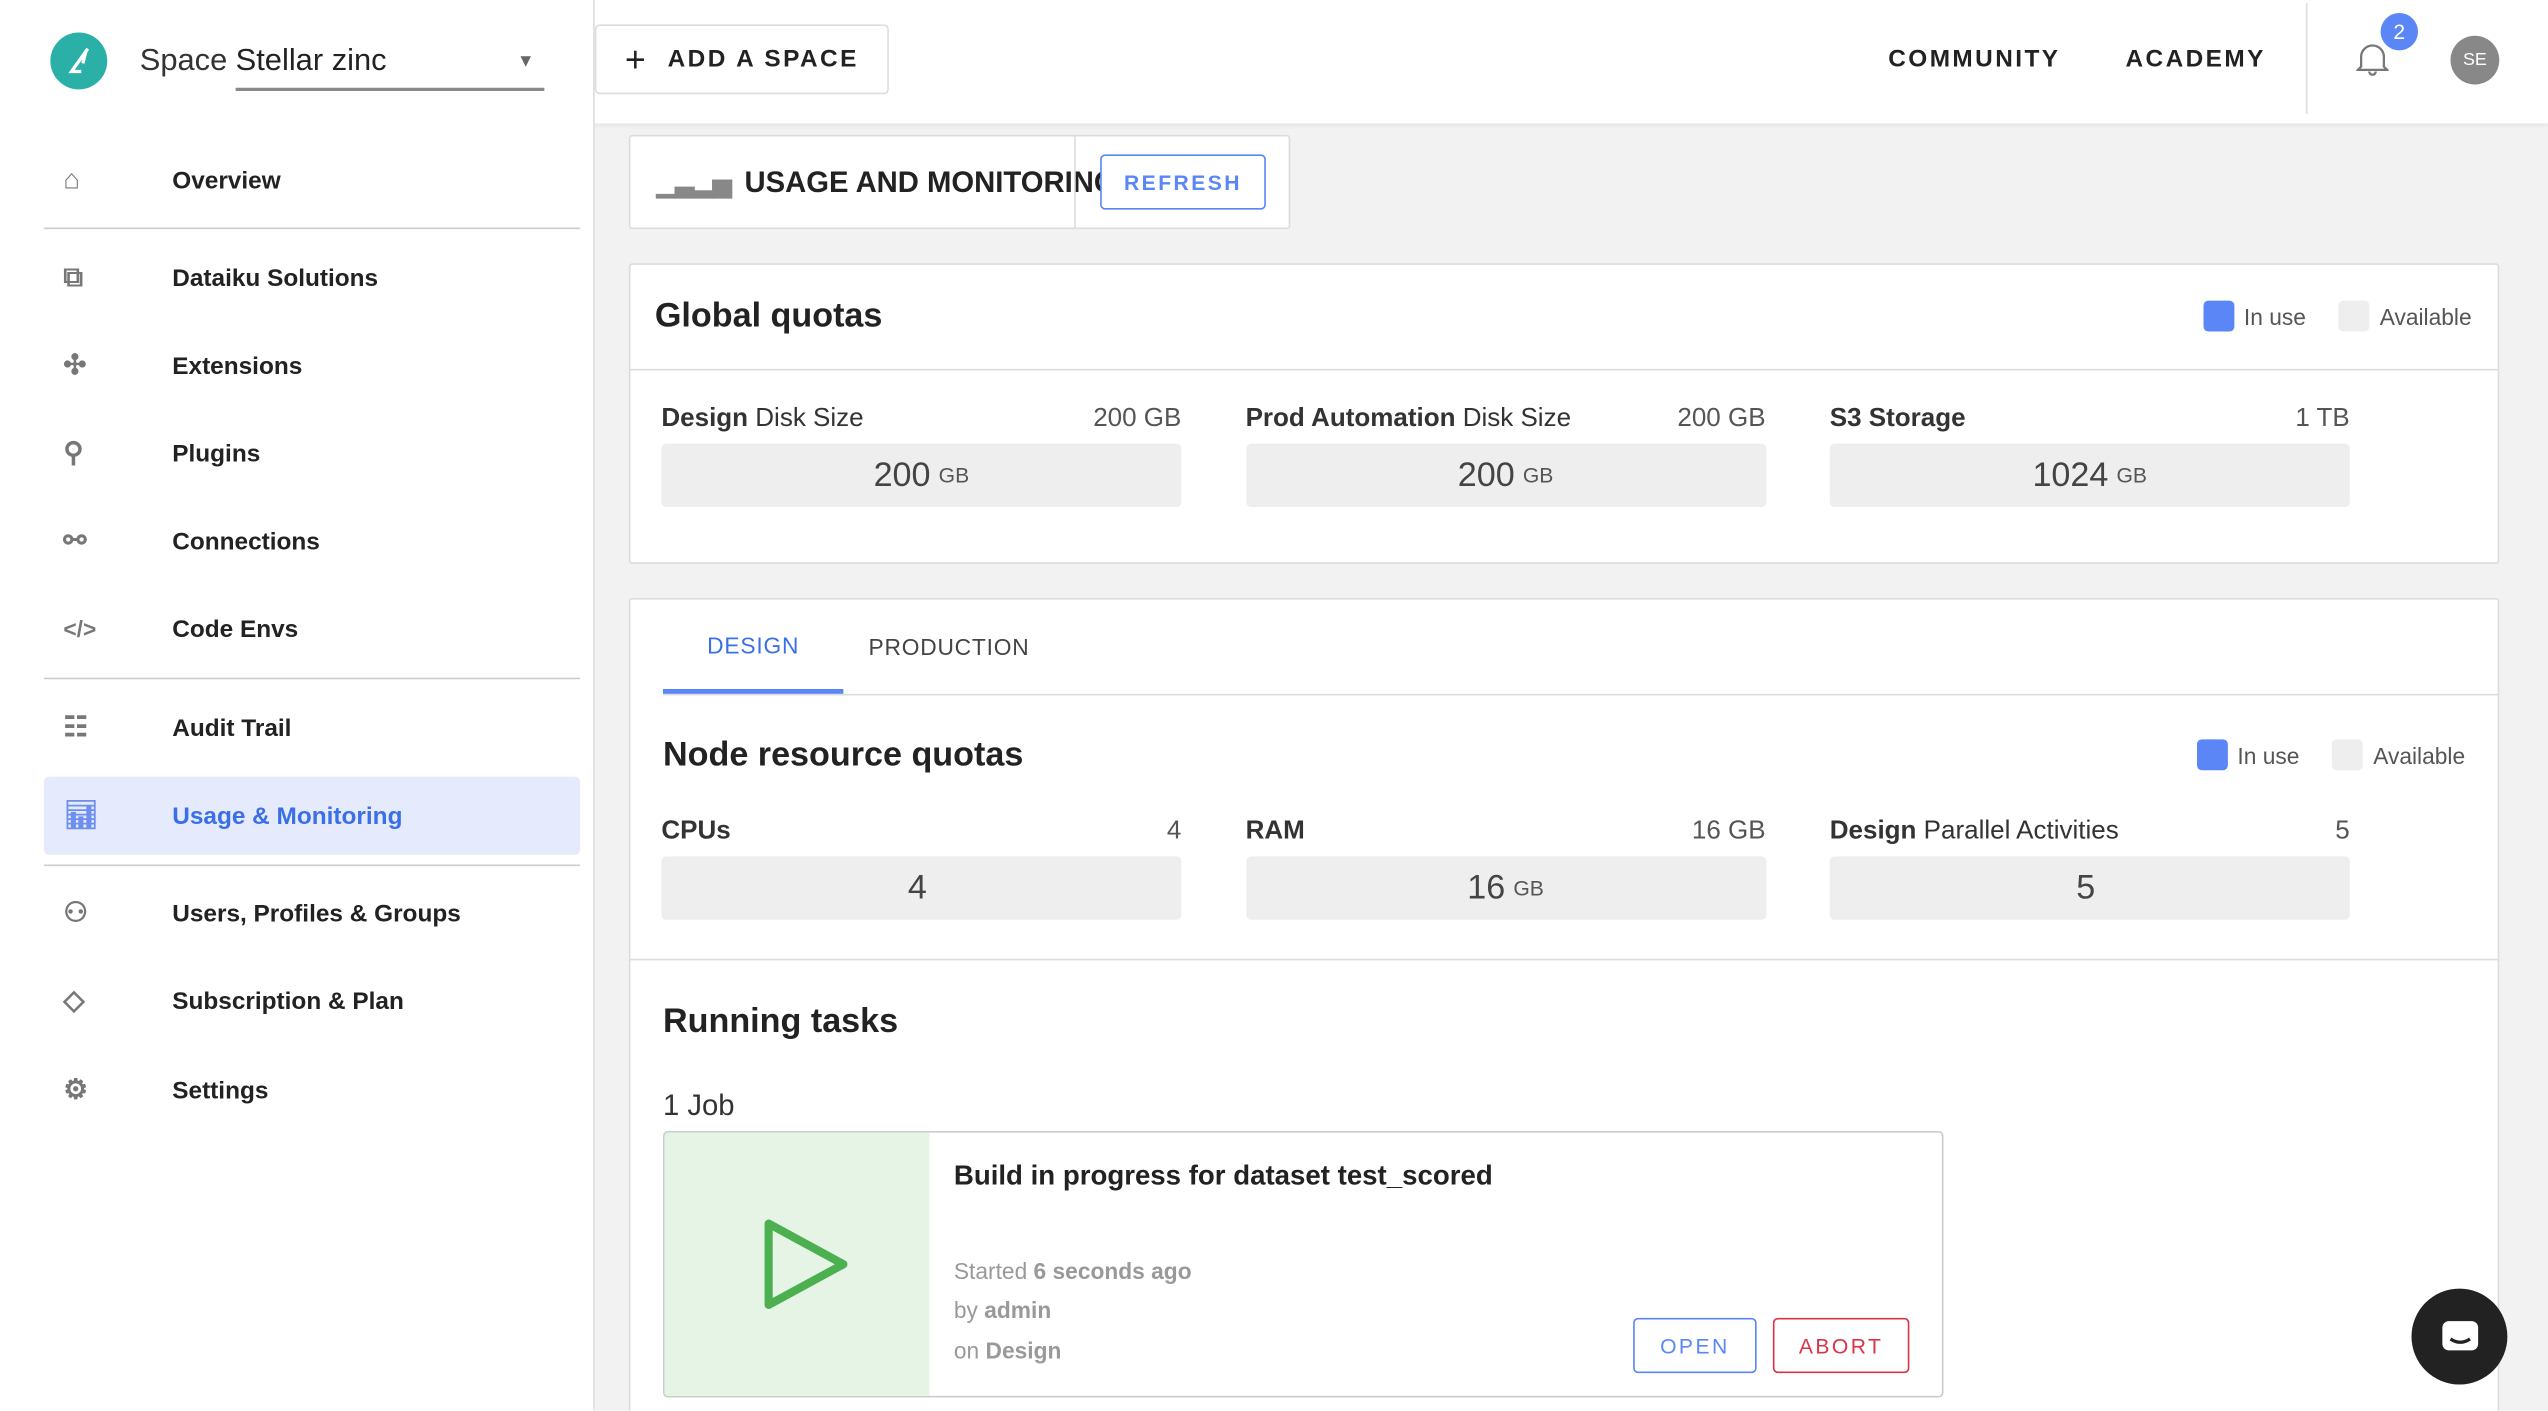 The image size is (2548, 1411). I want to click on quota-value: 5, so click(2086, 887).